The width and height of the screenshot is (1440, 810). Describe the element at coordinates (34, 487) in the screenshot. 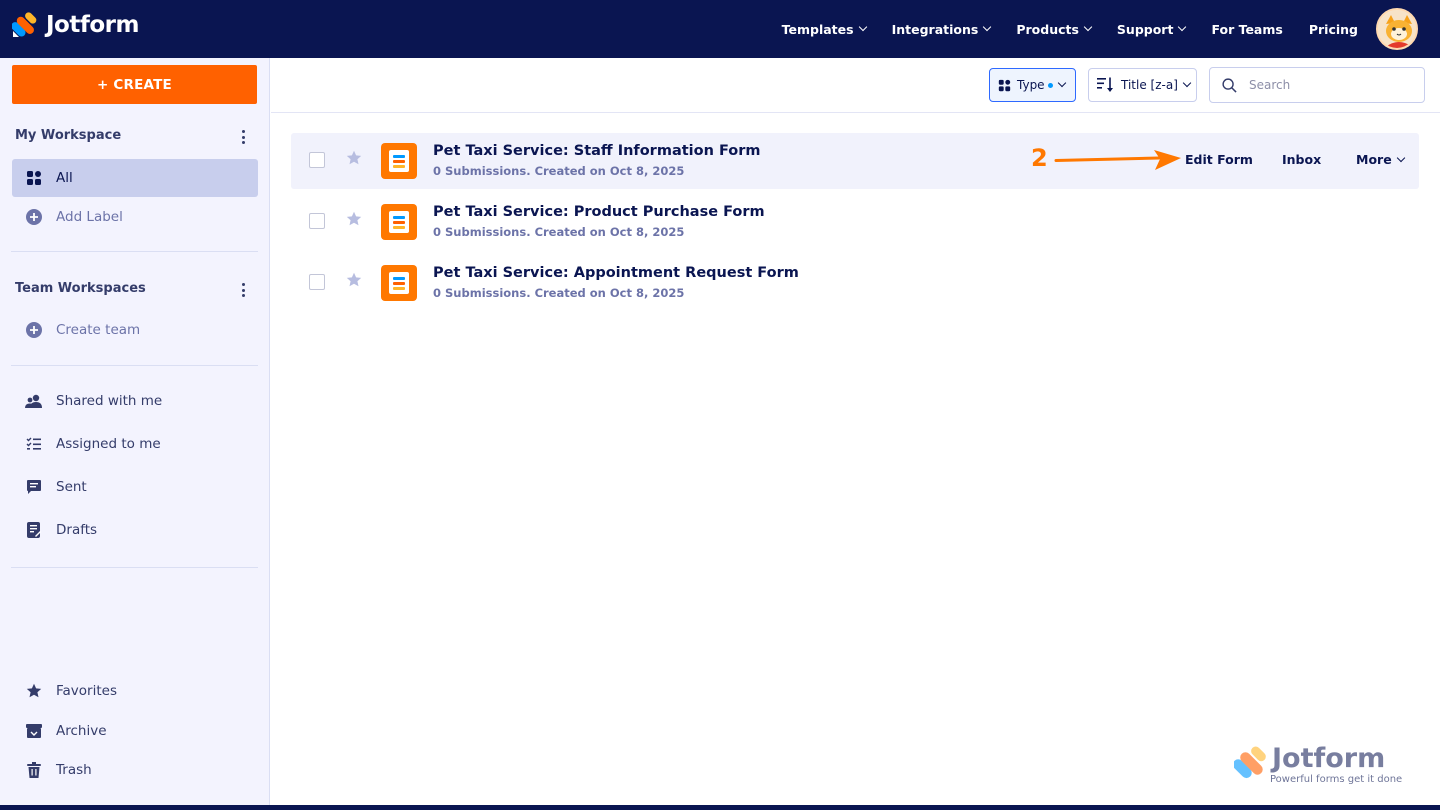

I see `message-icon` at that location.